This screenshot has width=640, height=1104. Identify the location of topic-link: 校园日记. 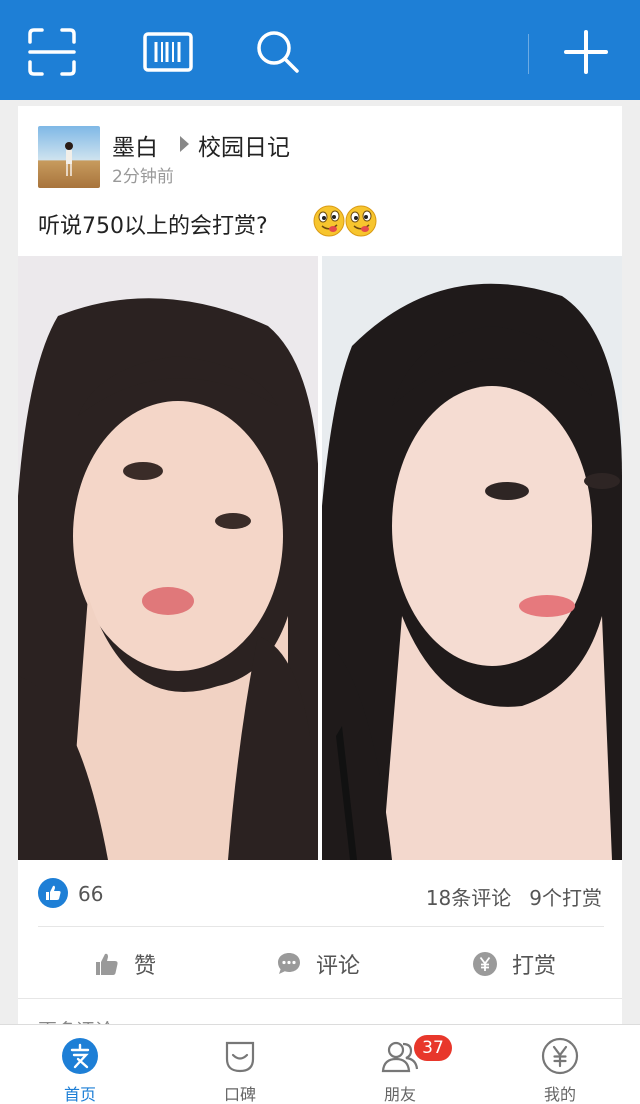
(244, 145).